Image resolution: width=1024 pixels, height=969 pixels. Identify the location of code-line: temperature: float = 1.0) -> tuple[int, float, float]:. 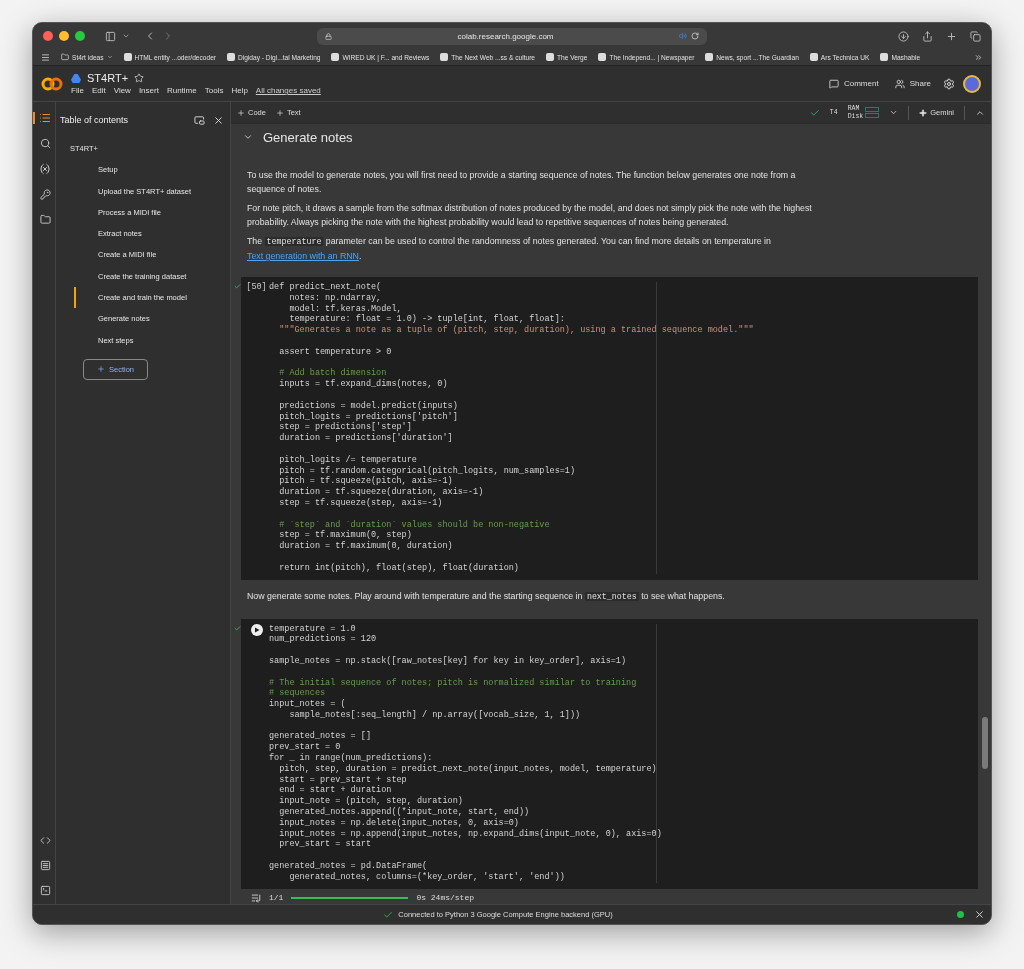
(427, 319).